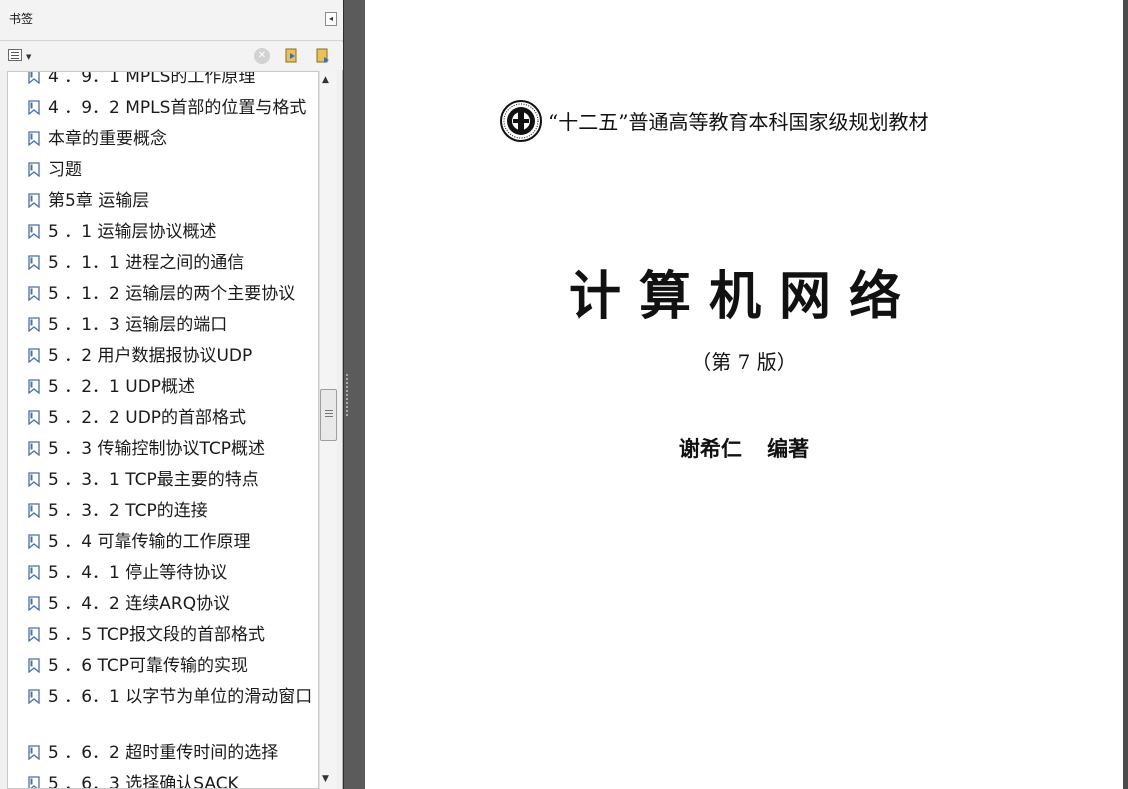 This screenshot has width=1128, height=789. I want to click on expand-bookmark-icon, so click(292, 56).